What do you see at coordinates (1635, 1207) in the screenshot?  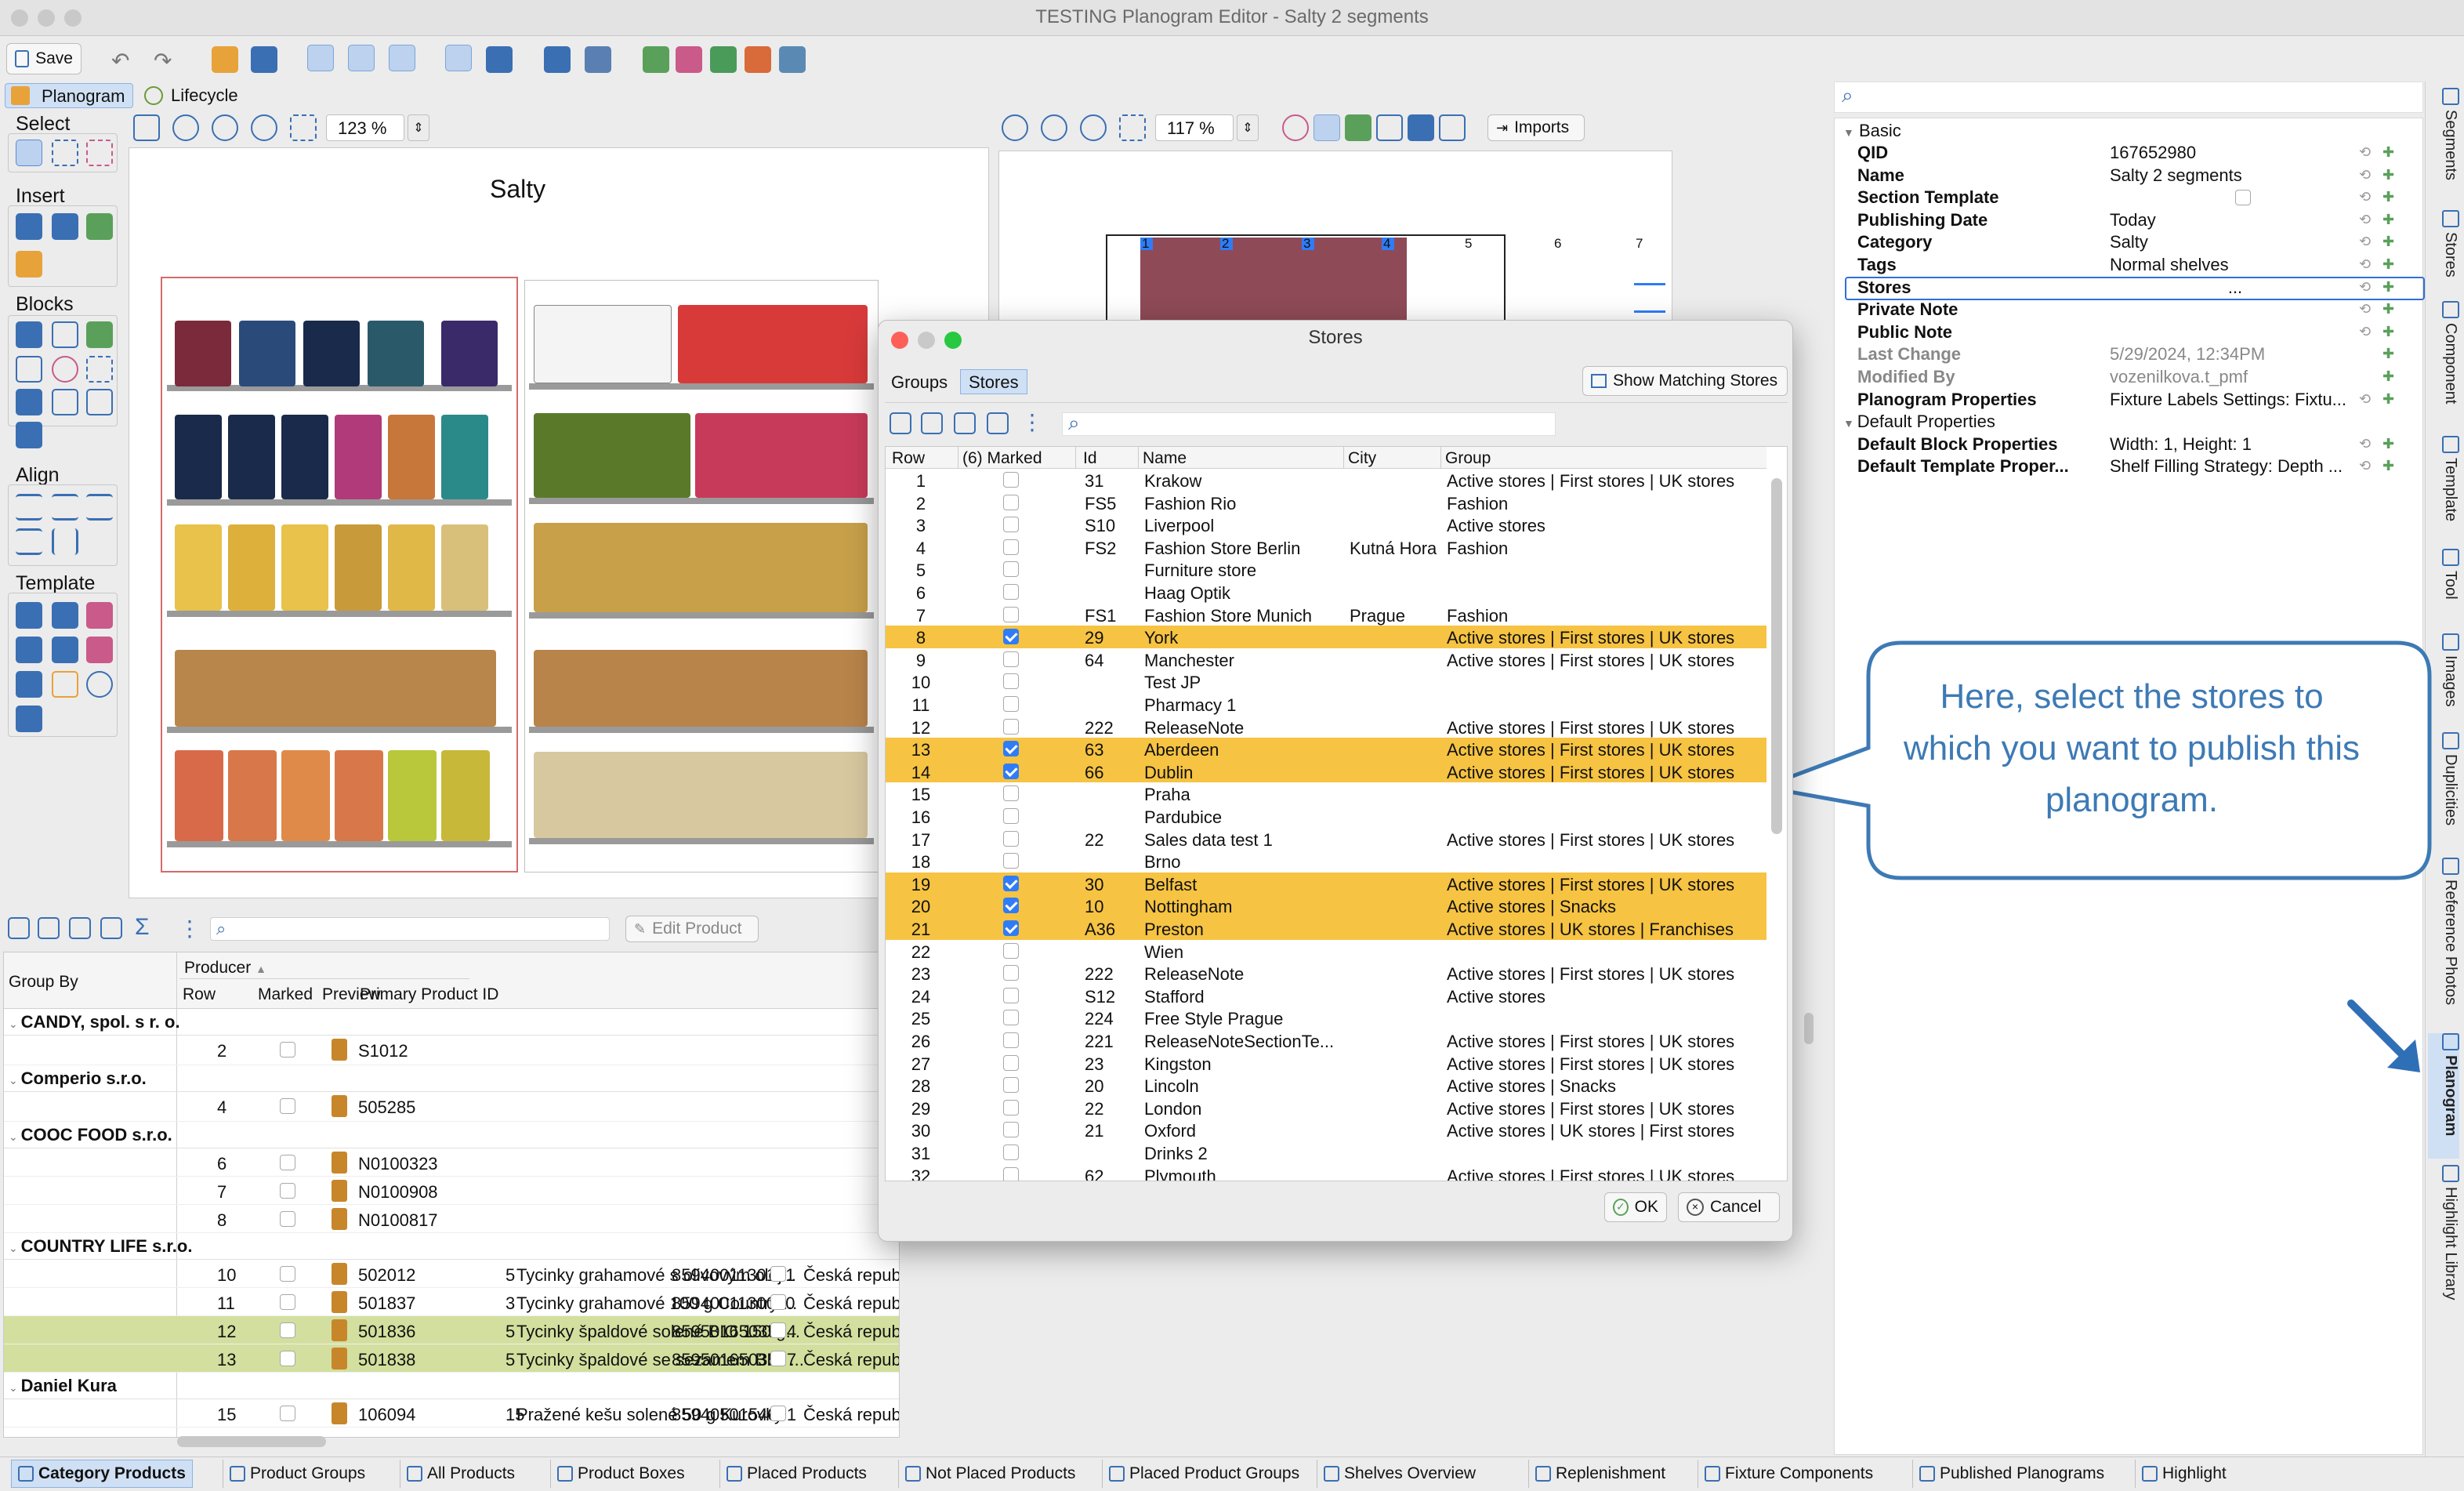 I see `ok-button: ✓ OK` at bounding box center [1635, 1207].